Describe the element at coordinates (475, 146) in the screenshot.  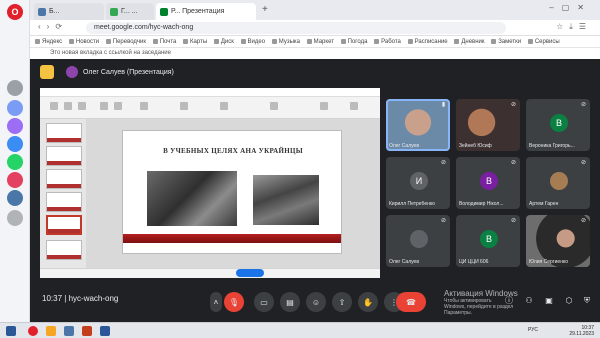
I see `participant-name: Зейнеб Юсиф` at that location.